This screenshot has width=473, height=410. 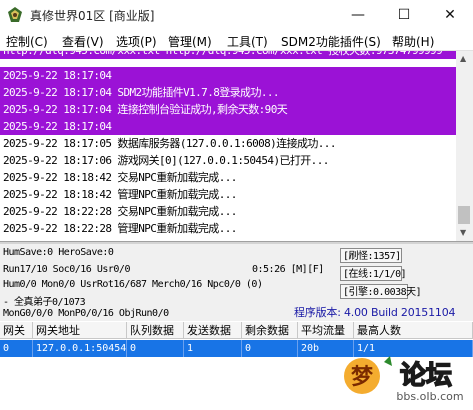 I want to click on online-count: [在线:1/1/0], so click(x=373, y=273).